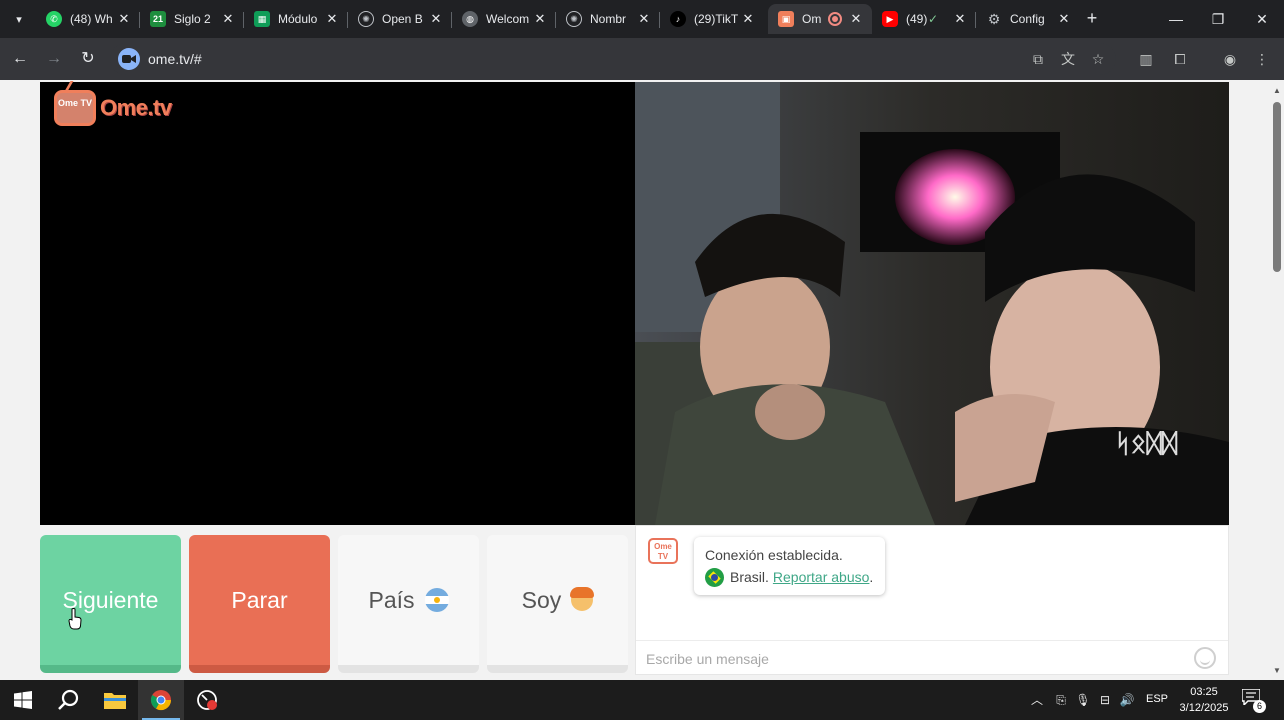 The image size is (1284, 720). I want to click on camera-site-icon, so click(129, 59).